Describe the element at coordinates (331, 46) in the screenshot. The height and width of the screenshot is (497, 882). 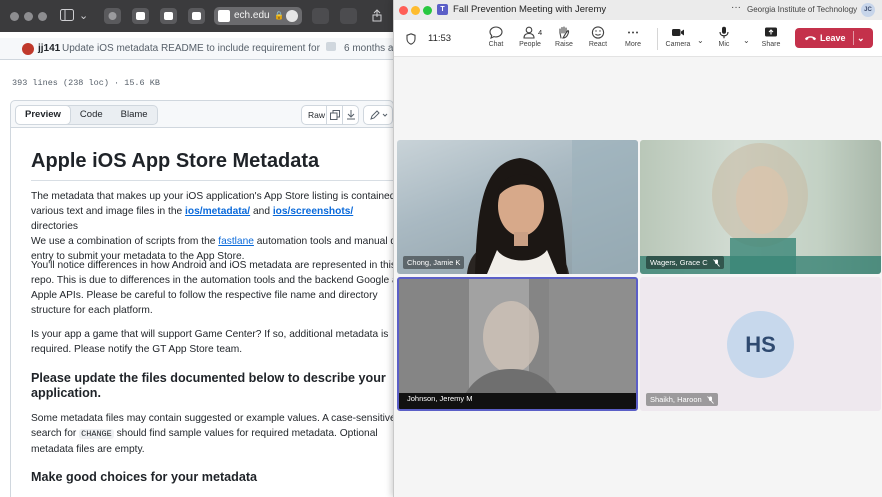
I see `commit-details-icon` at that location.